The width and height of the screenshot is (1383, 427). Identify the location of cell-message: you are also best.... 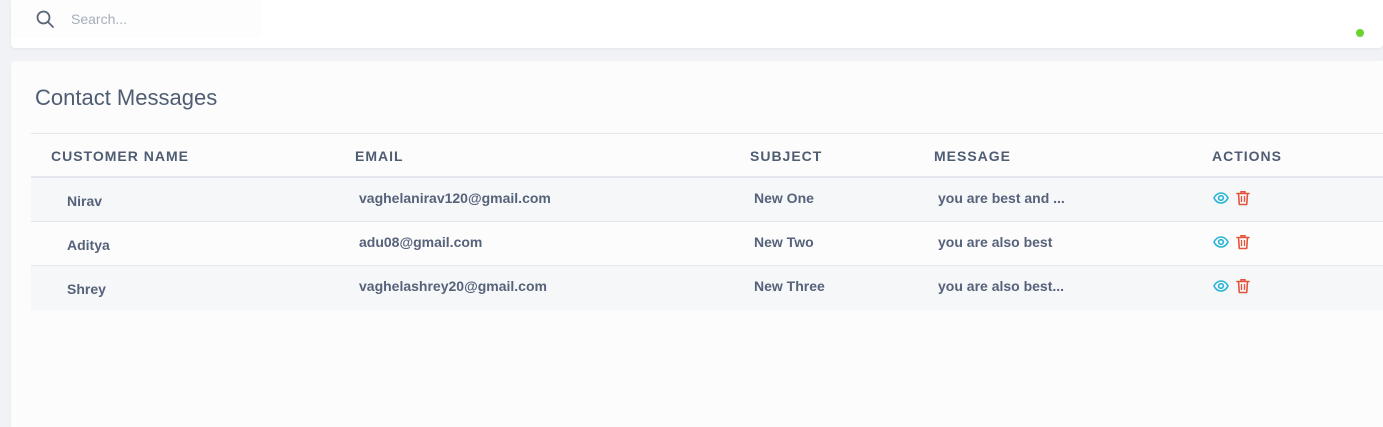
(1001, 286).